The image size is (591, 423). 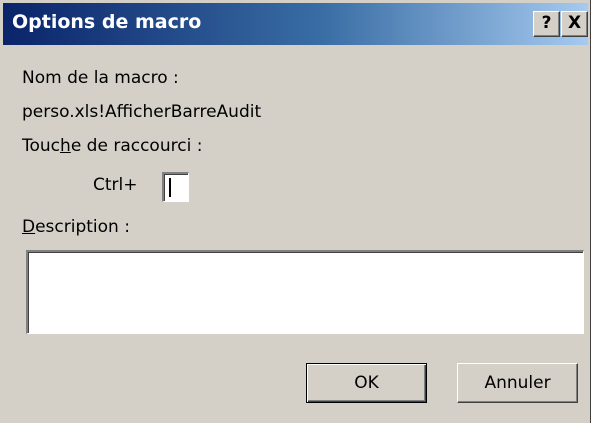 I want to click on ok-button: OK, so click(x=366, y=383).